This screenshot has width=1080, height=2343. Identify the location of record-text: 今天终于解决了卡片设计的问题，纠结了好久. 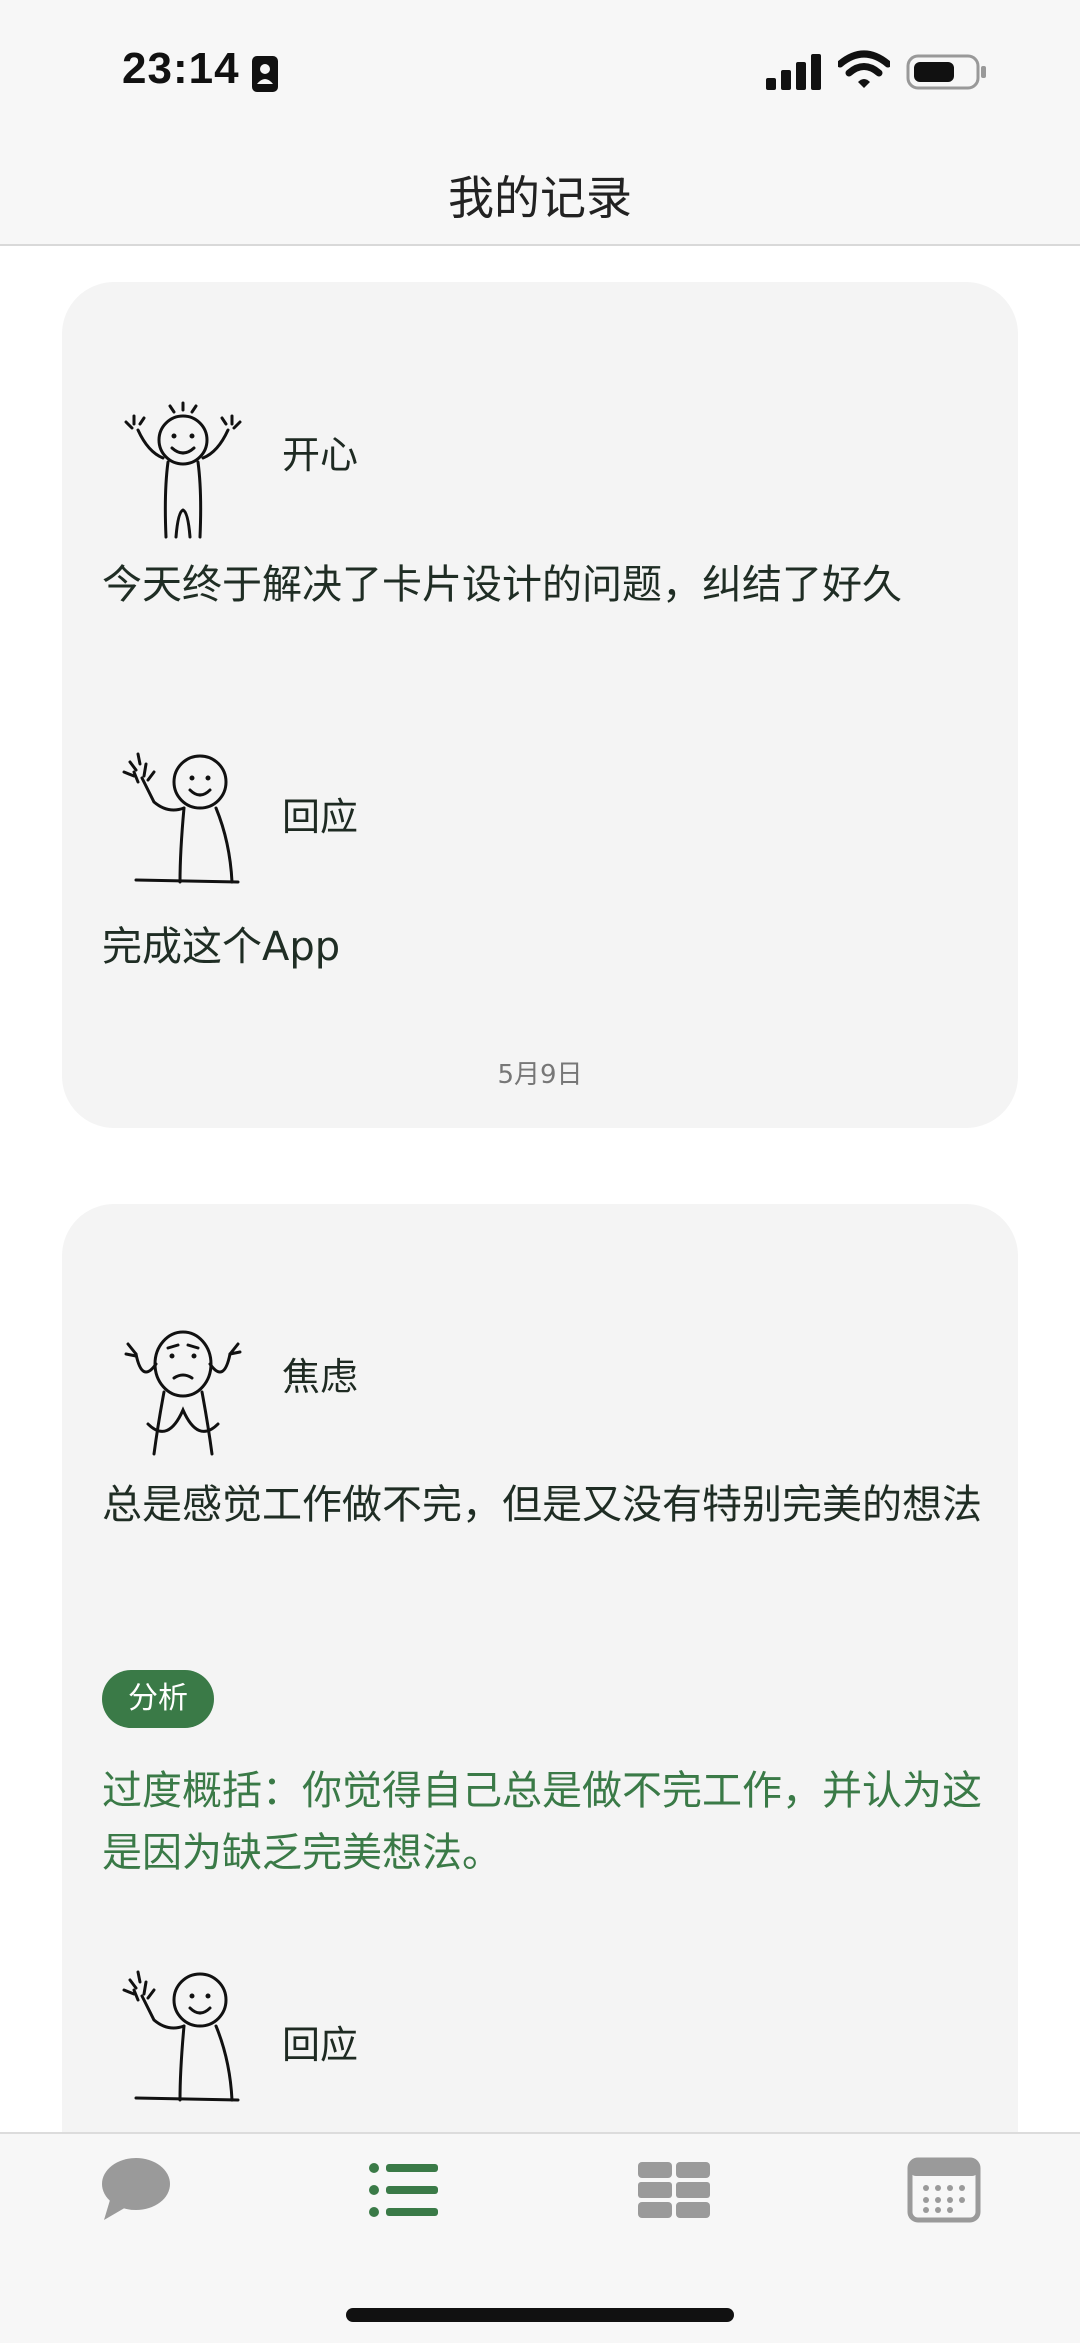
(502, 585).